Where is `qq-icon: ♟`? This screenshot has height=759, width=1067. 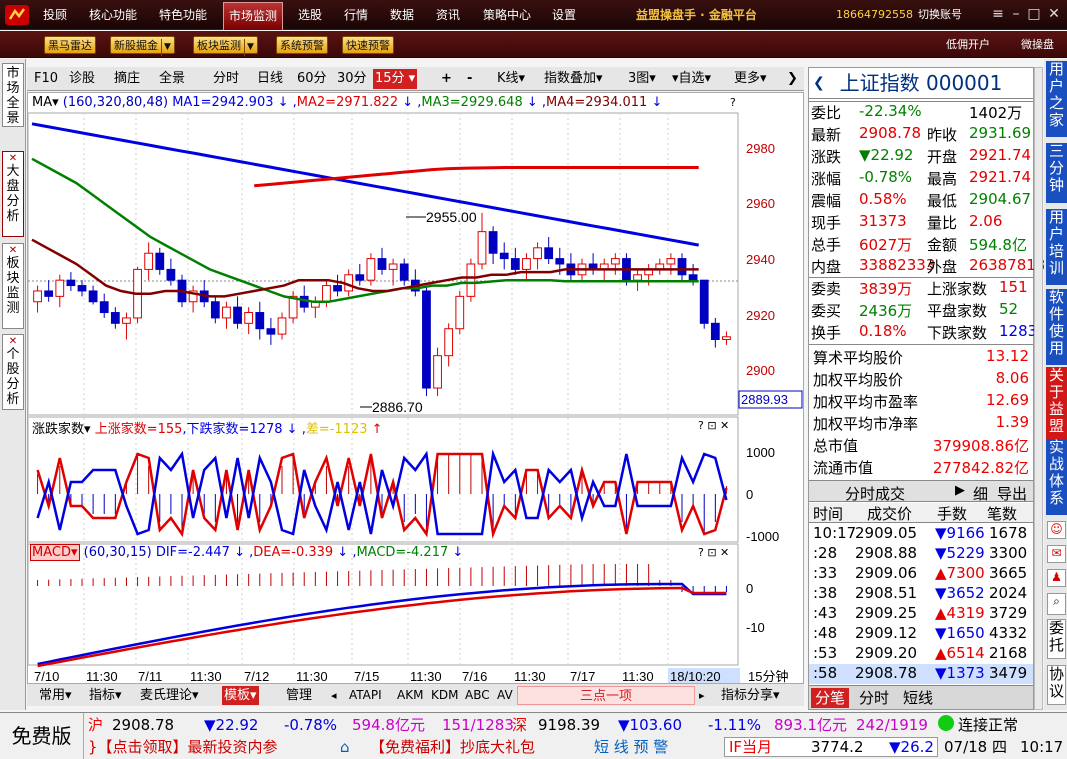 qq-icon: ♟ is located at coordinates (1056, 578).